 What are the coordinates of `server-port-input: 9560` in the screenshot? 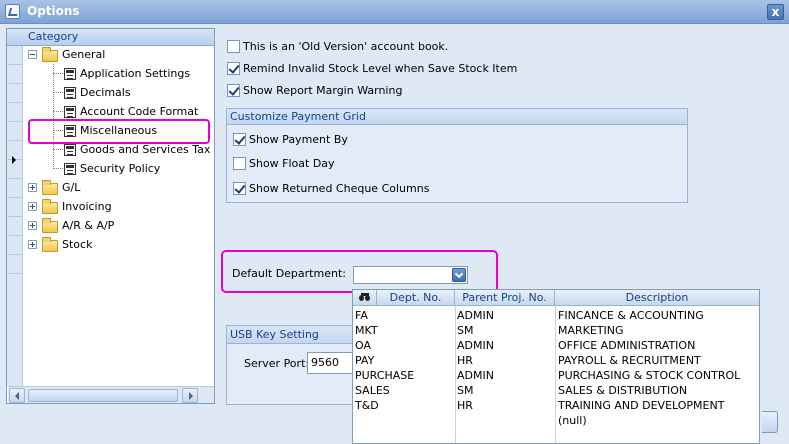 It's located at (330, 363).